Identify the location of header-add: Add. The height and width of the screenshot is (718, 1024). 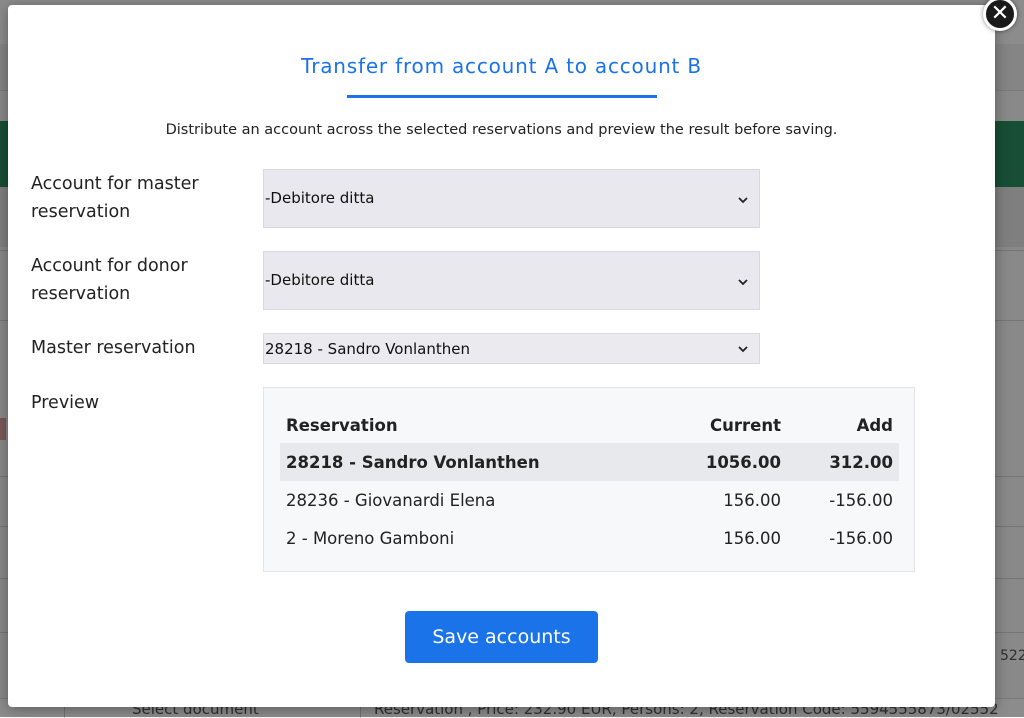
(874, 425).